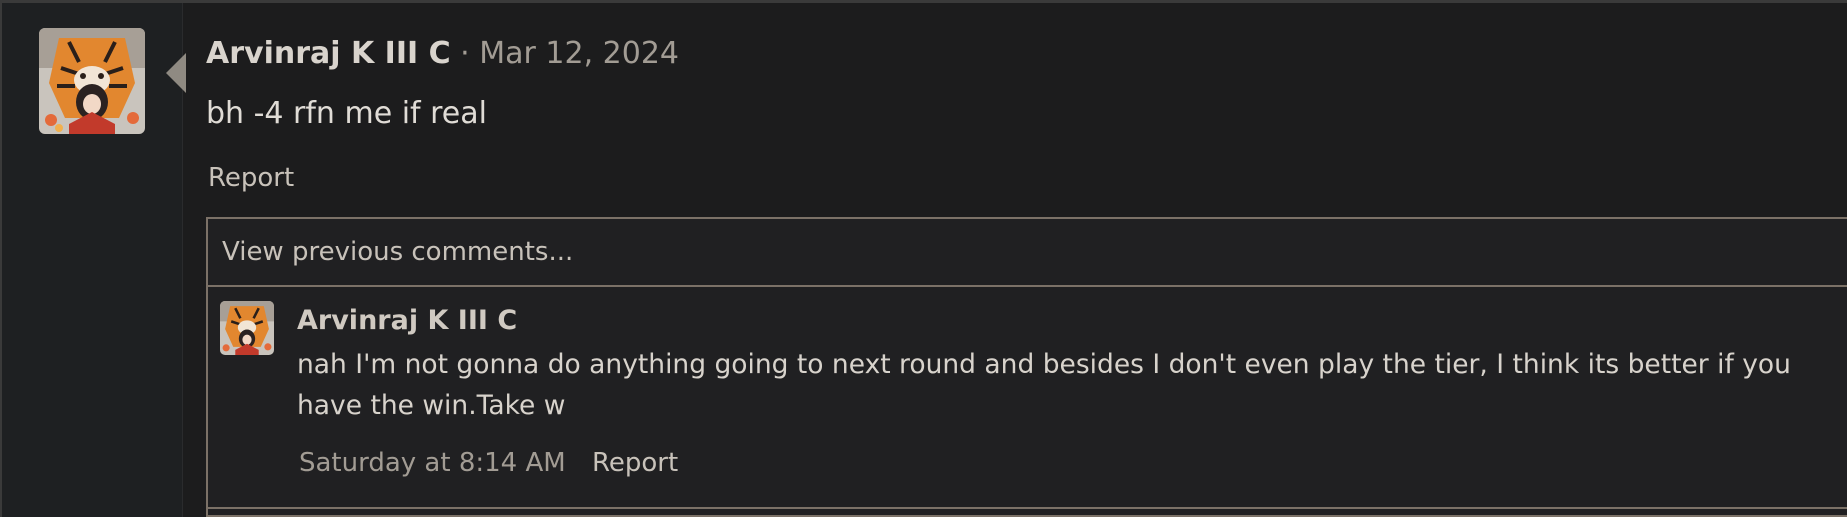  I want to click on caret-left-icon, so click(176, 73).